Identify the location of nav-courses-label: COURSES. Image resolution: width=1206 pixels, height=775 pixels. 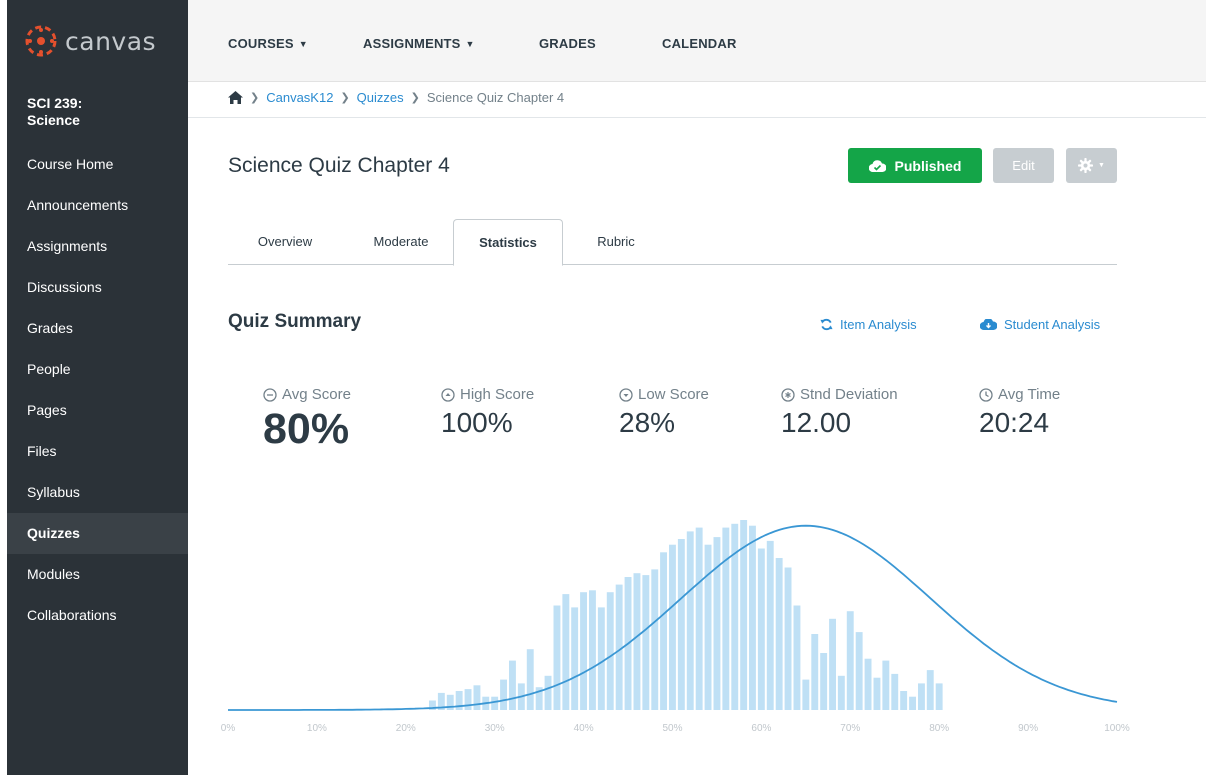
(261, 43).